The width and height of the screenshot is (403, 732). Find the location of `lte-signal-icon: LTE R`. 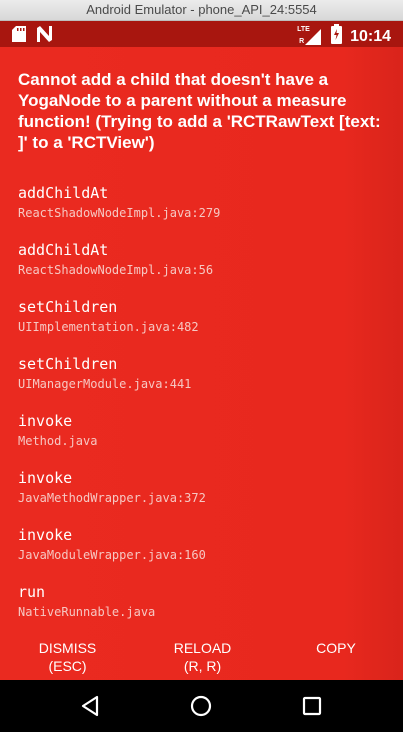

lte-signal-icon: LTE R is located at coordinates (310, 36).